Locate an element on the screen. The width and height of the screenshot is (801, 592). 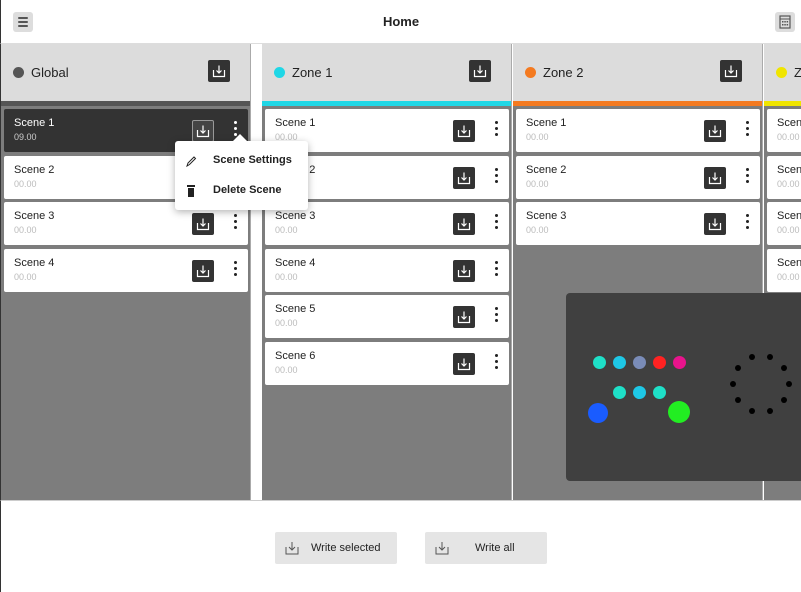
scene-settings-menu-item: Scene Settings is located at coordinates (241, 161).